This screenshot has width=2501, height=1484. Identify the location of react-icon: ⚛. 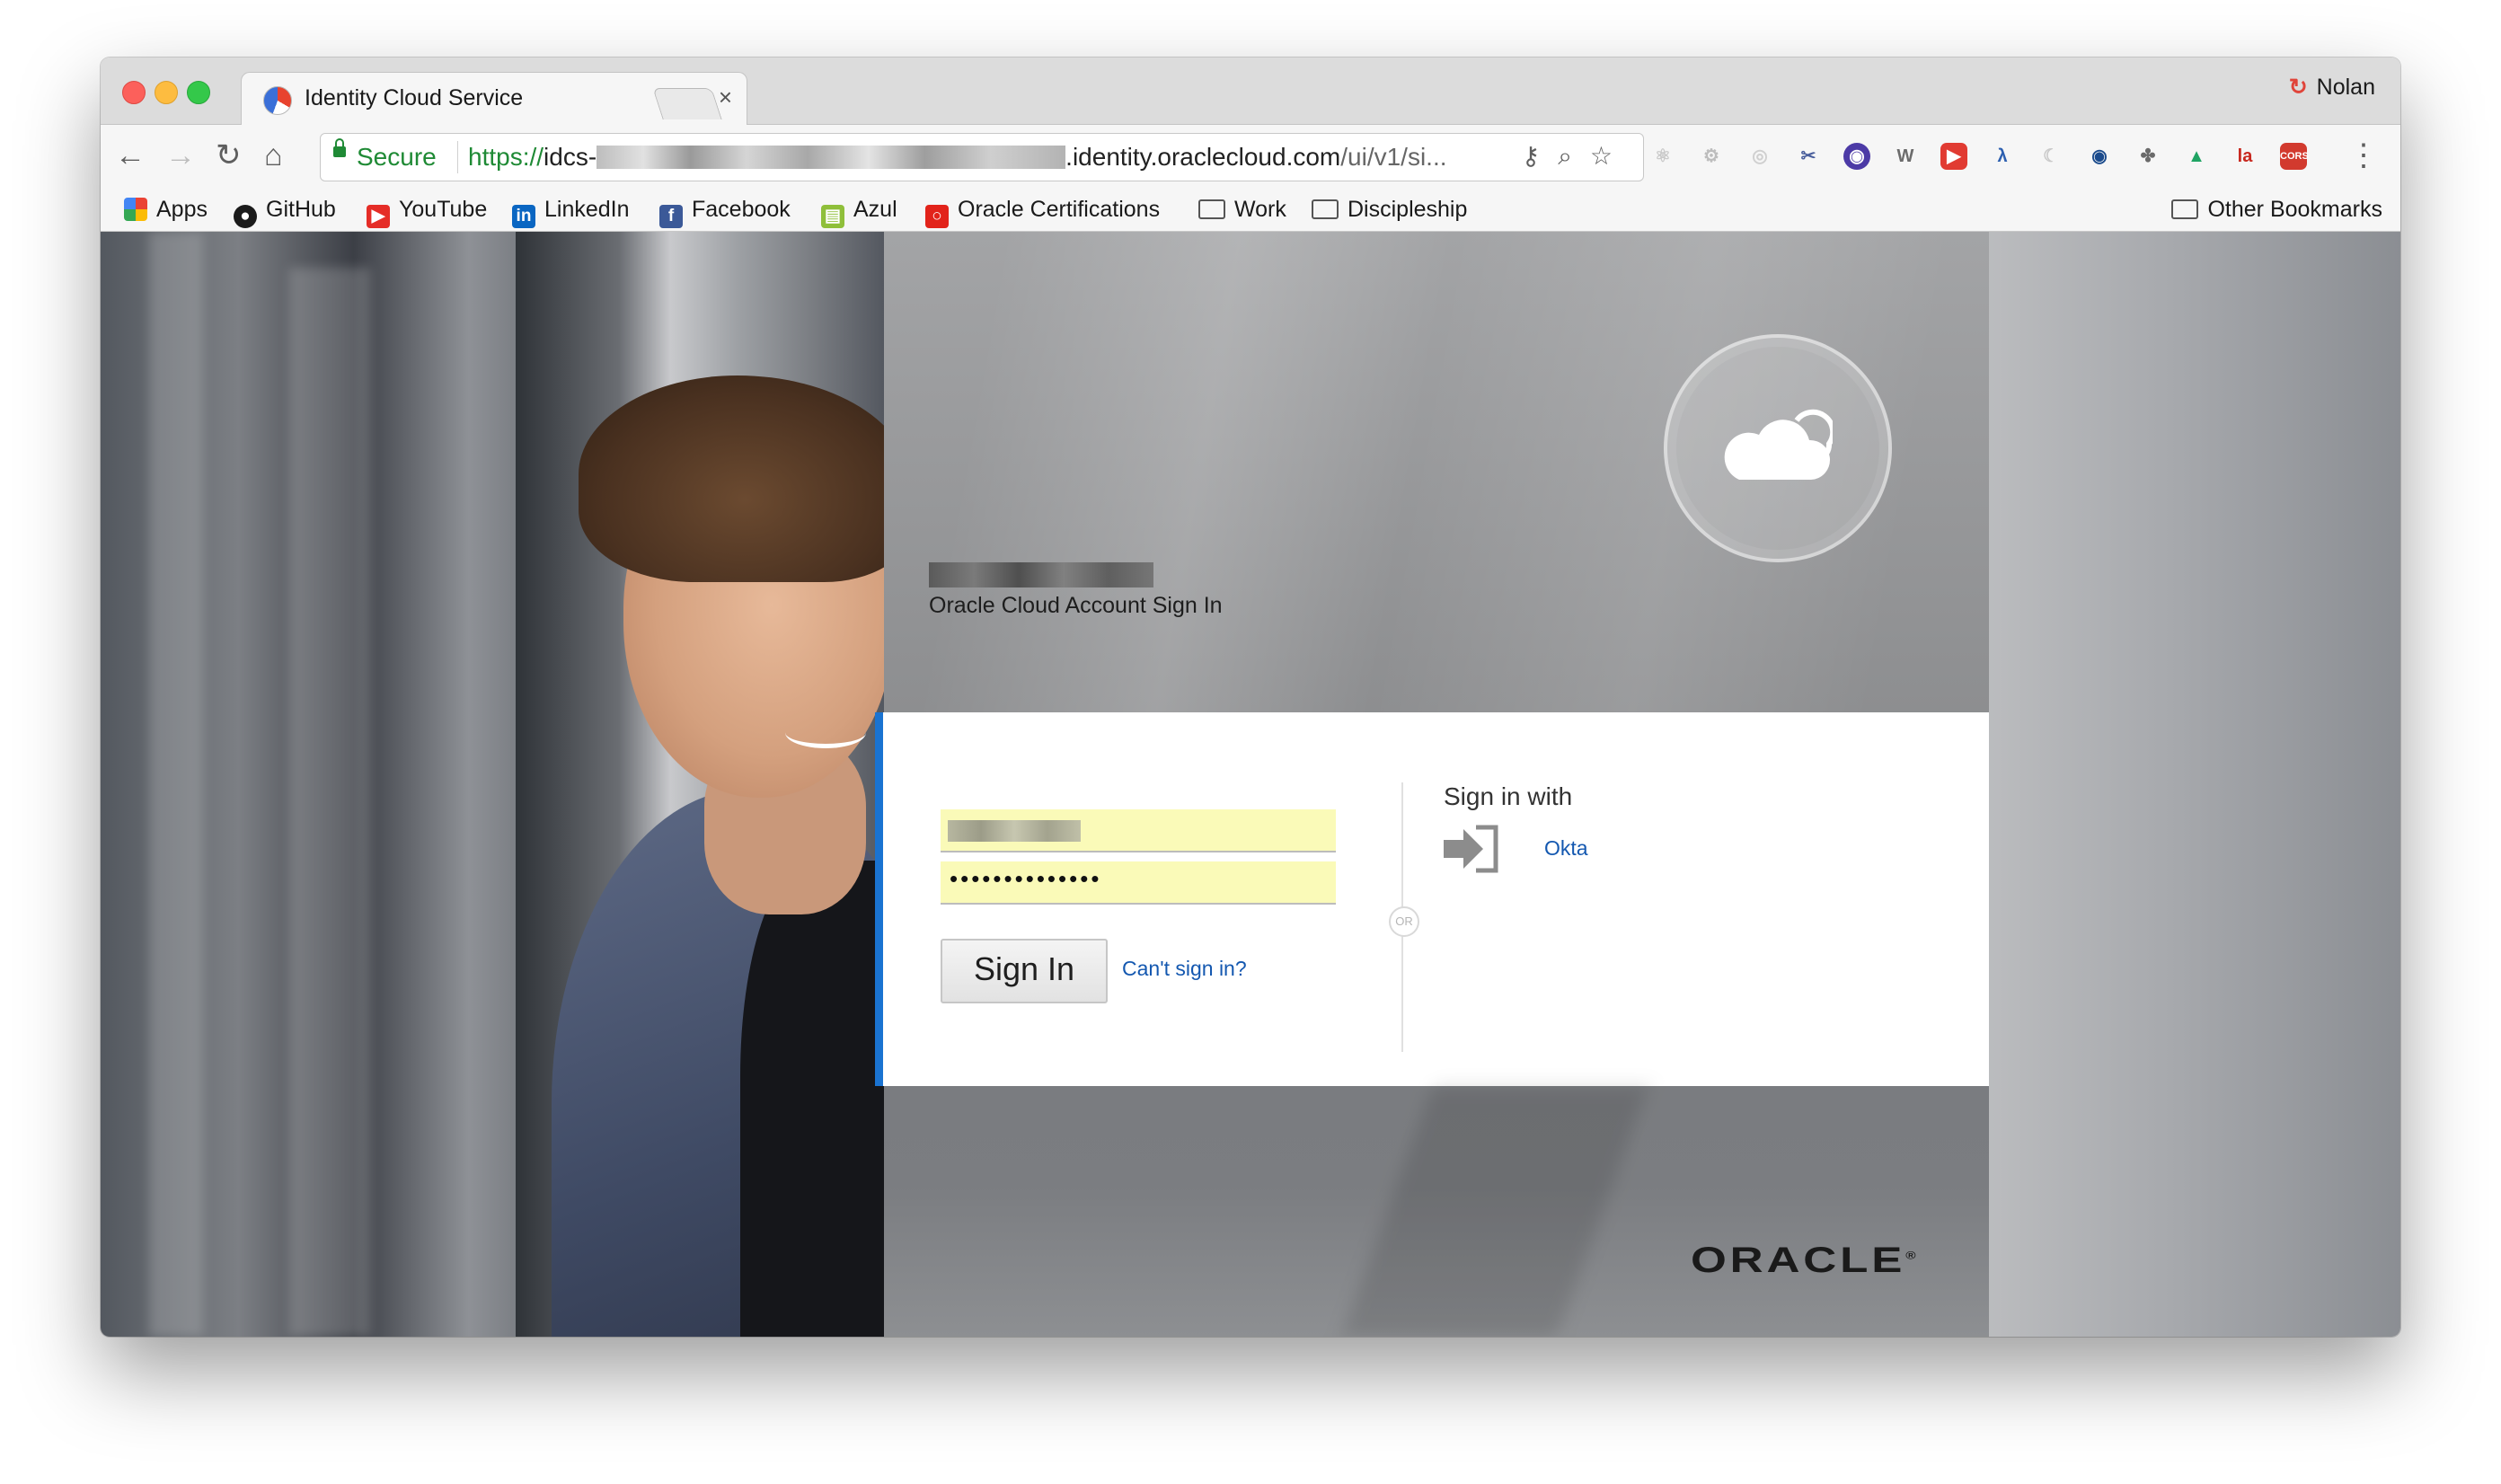
(1663, 156).